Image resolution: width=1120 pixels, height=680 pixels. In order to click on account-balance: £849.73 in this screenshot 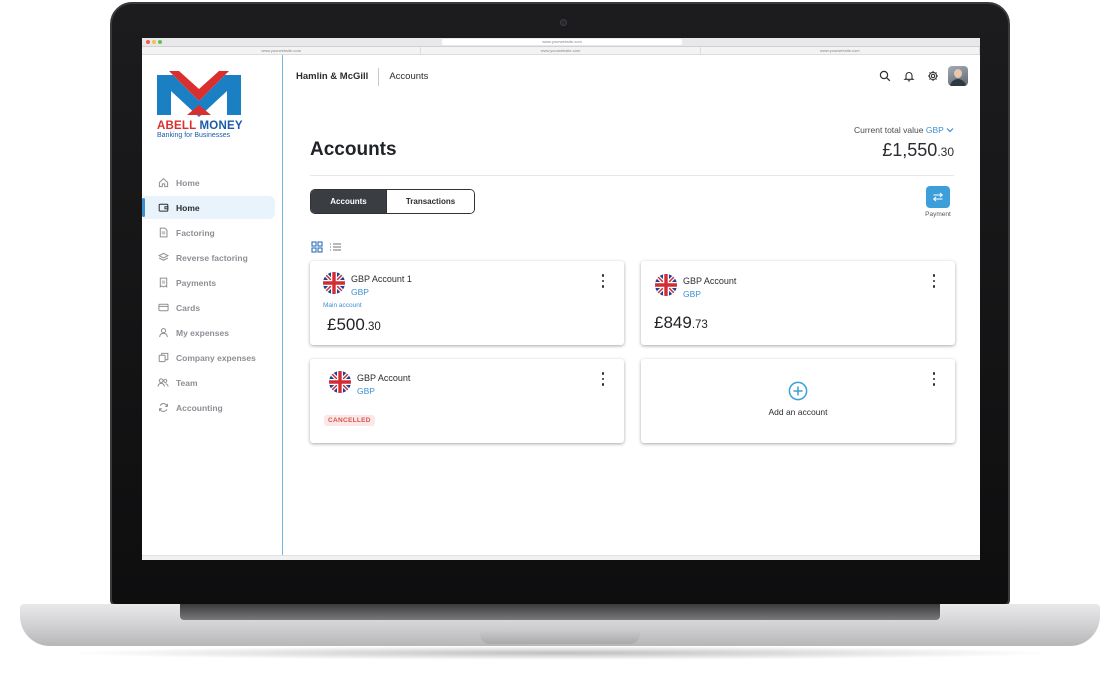, I will do `click(681, 323)`.